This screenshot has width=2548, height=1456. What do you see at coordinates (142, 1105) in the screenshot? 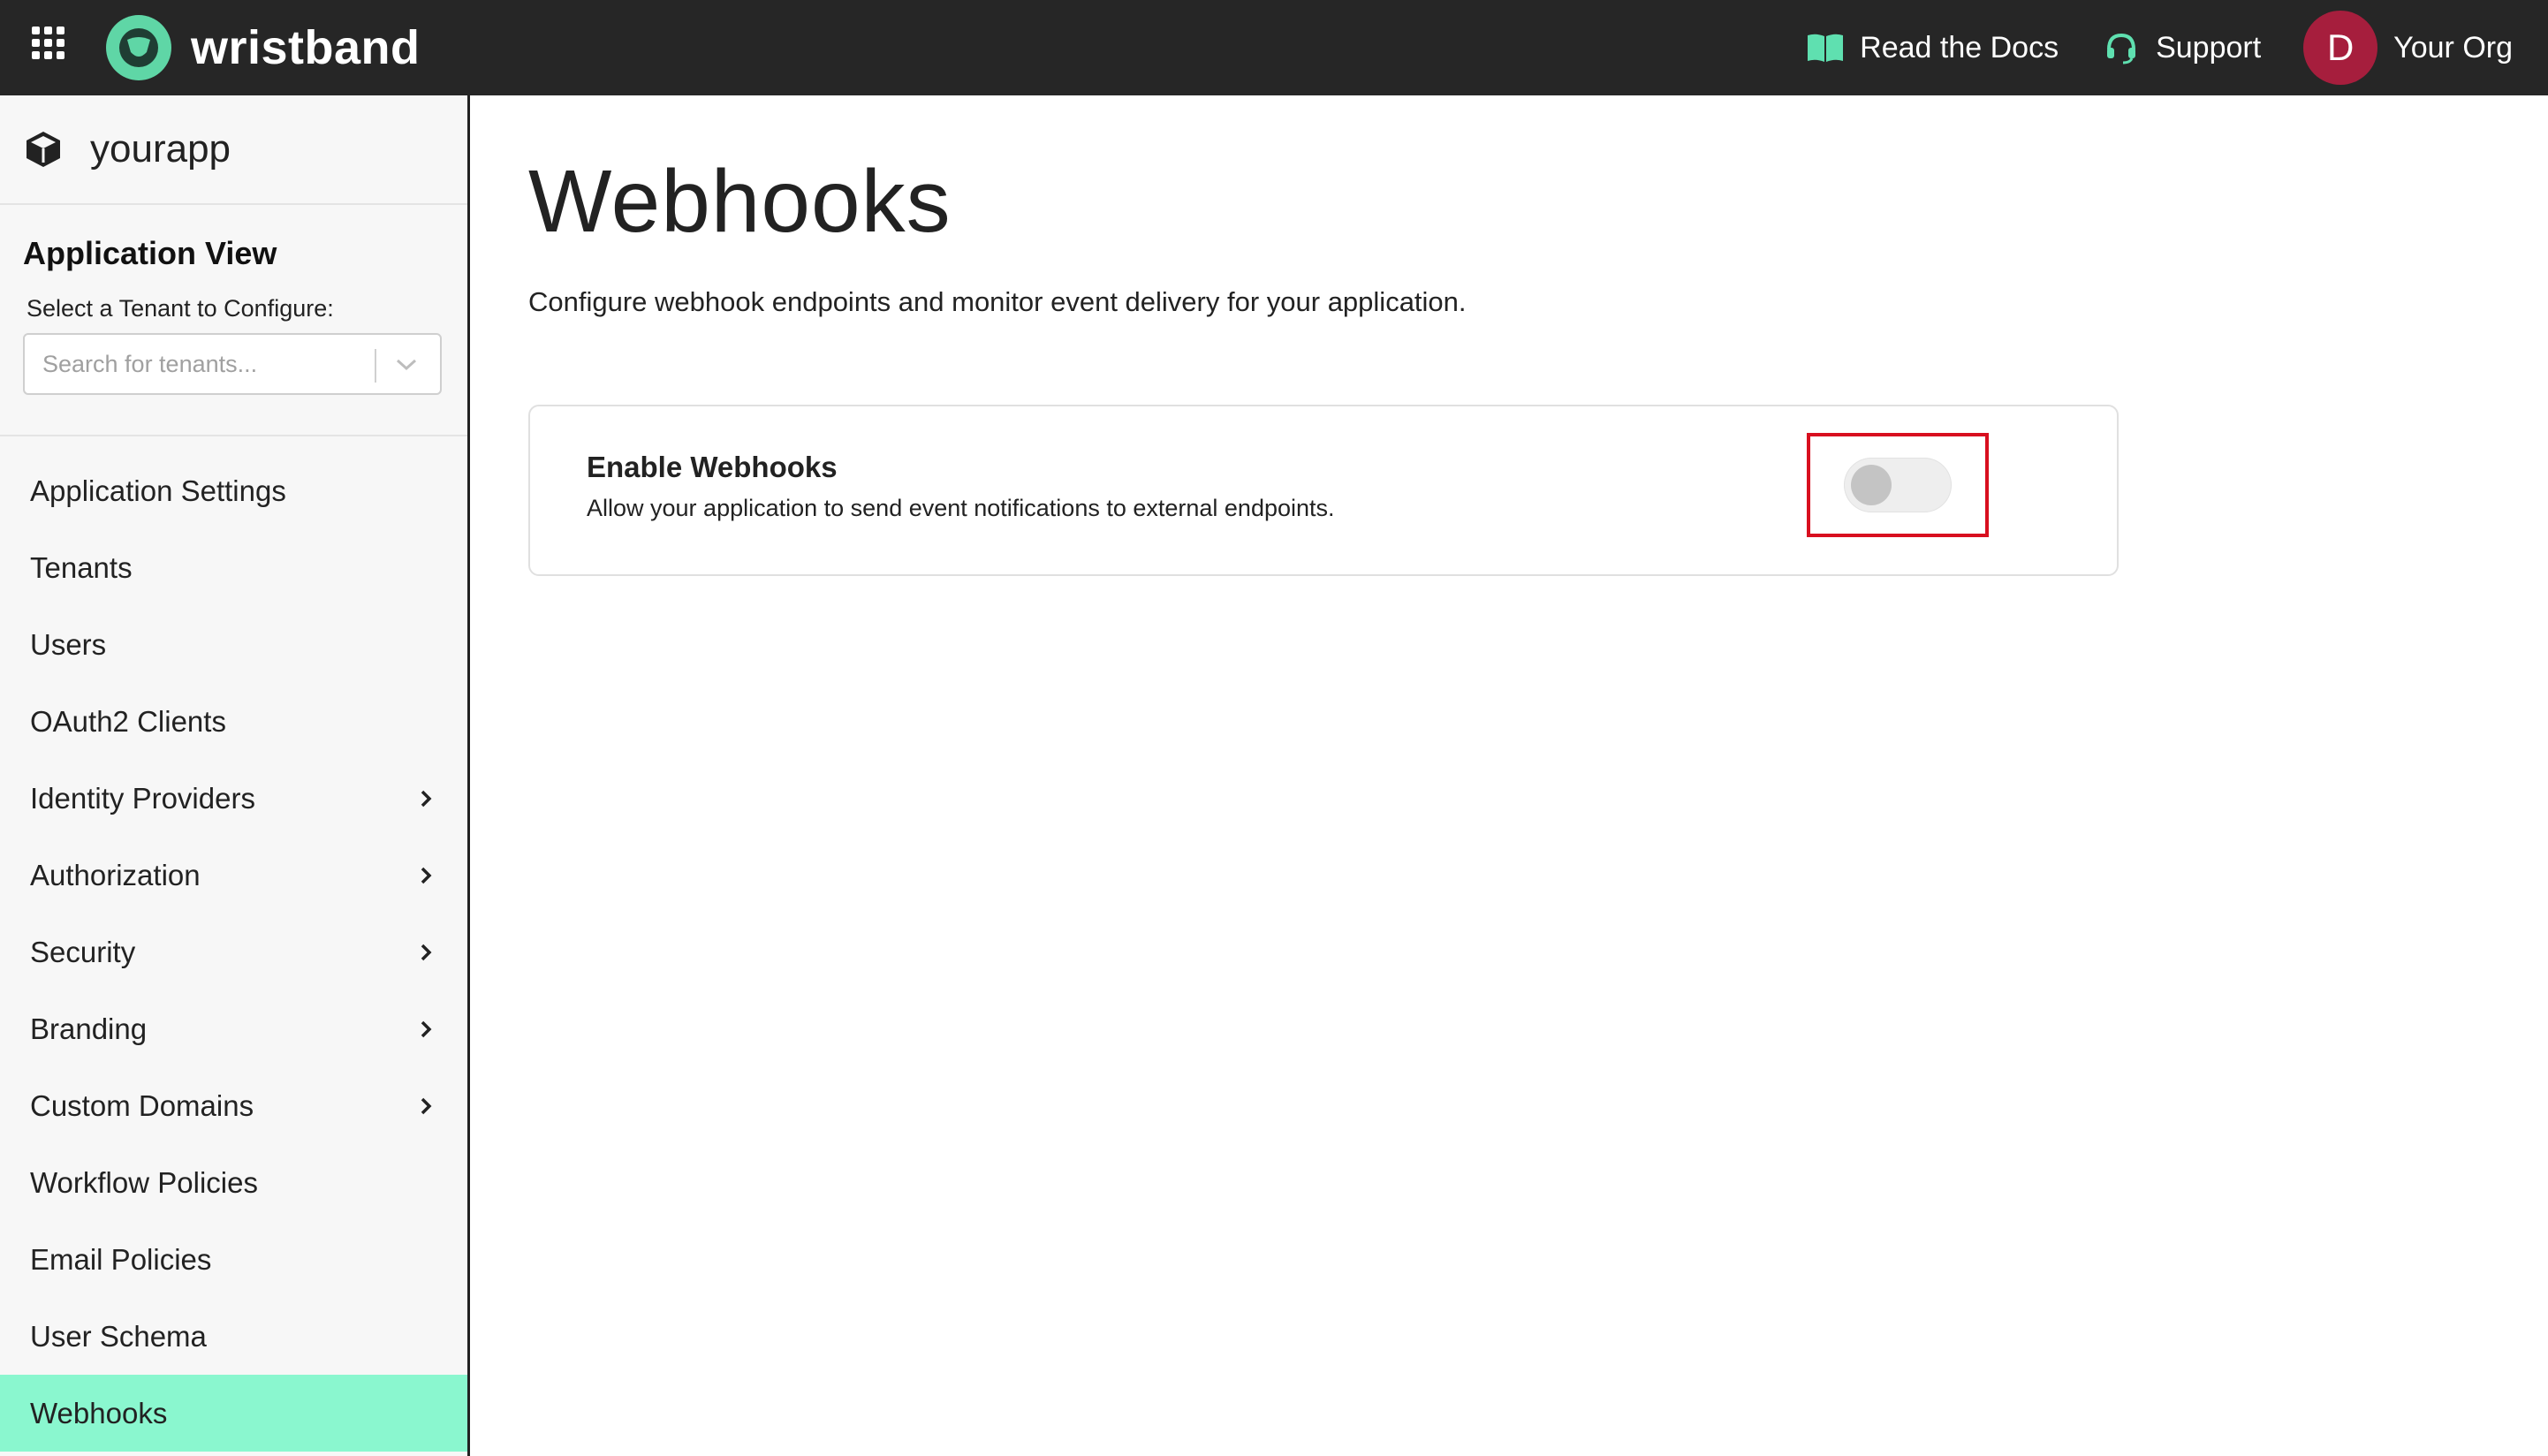
I see `sidebar-item-label: Custom Domains` at bounding box center [142, 1105].